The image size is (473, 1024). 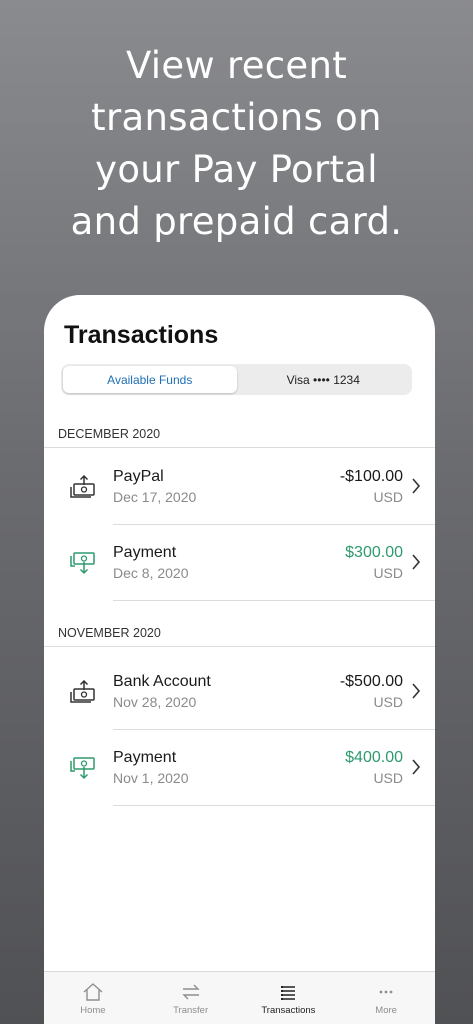 I want to click on headline-line-2: transactions on, so click(x=236, y=117).